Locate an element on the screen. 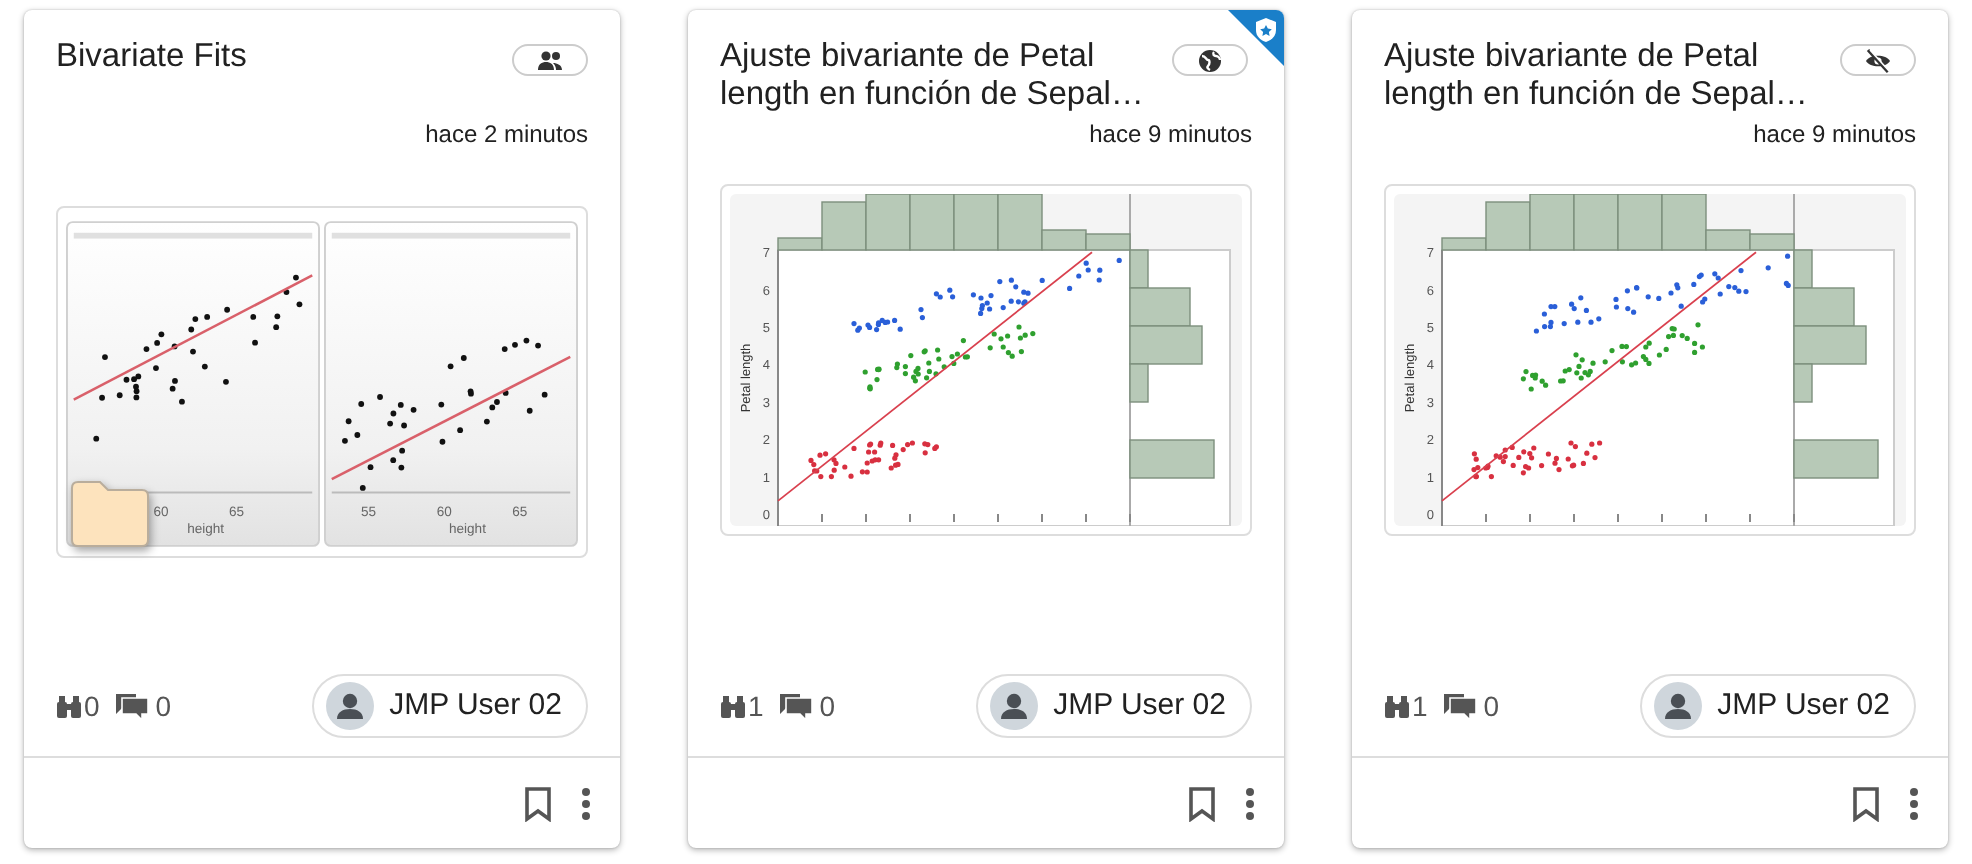 The height and width of the screenshot is (864, 1972). view-count: 0 is located at coordinates (92, 706).